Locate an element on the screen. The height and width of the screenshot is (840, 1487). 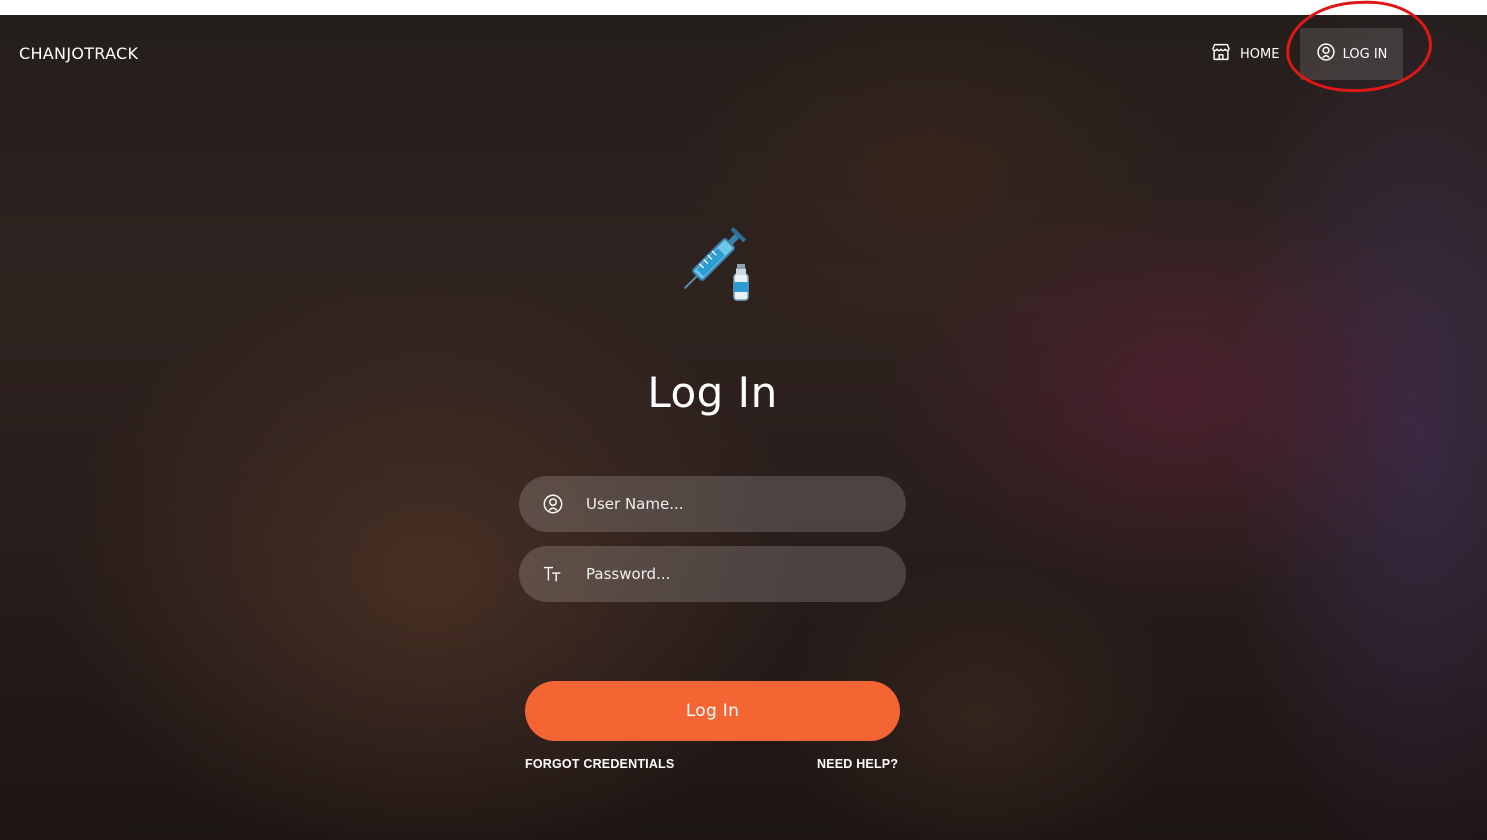
password-input is located at coordinates (731, 574).